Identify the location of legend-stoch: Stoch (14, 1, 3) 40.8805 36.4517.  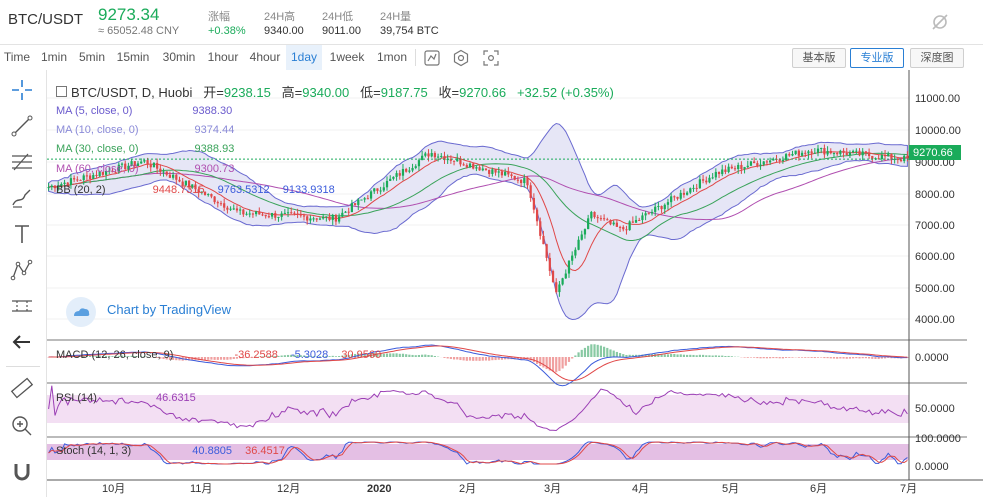
(170, 451).